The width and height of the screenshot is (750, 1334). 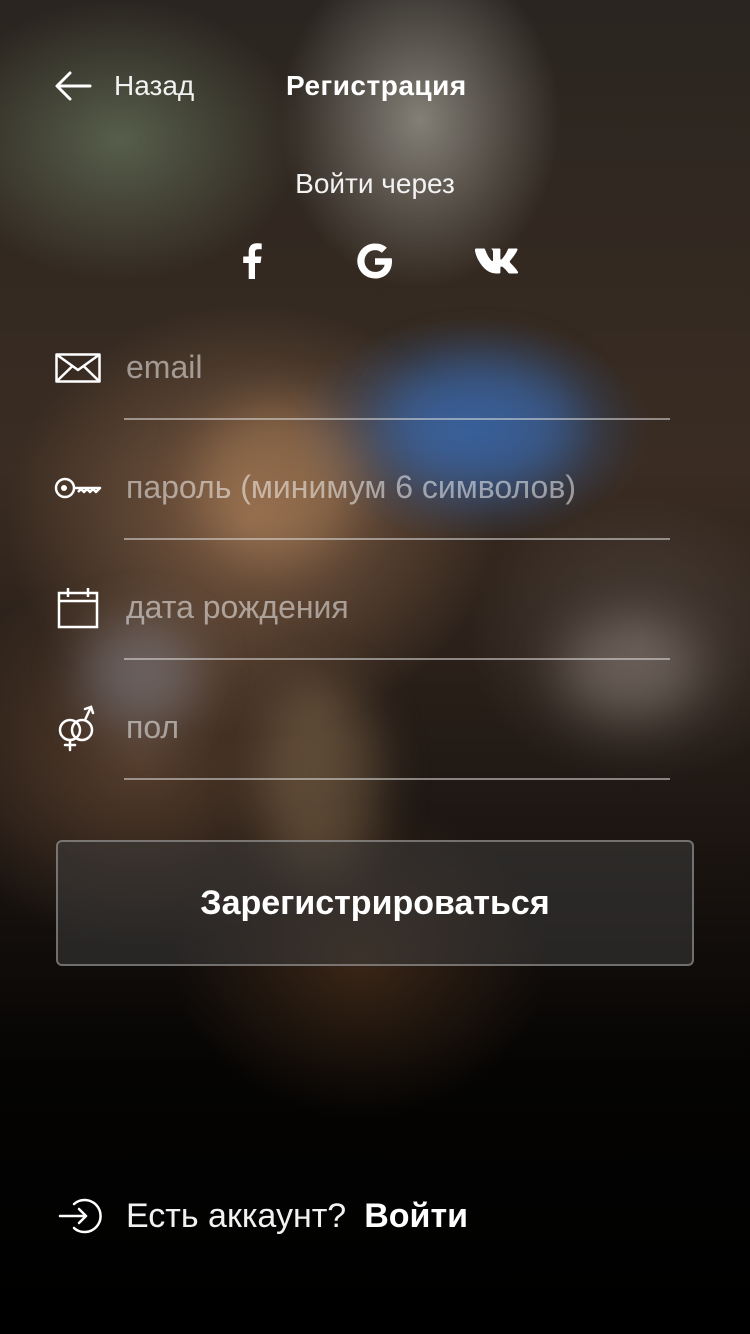 I want to click on google-button, so click(x=375, y=261).